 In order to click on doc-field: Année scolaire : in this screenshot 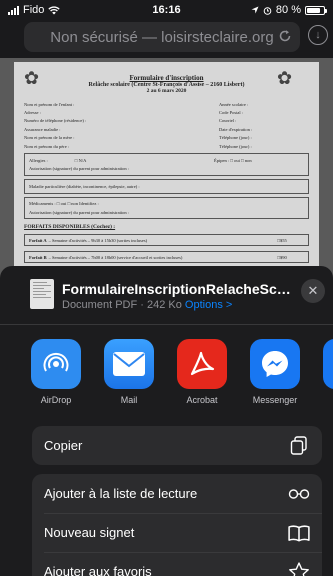, I will do `click(234, 104)`.